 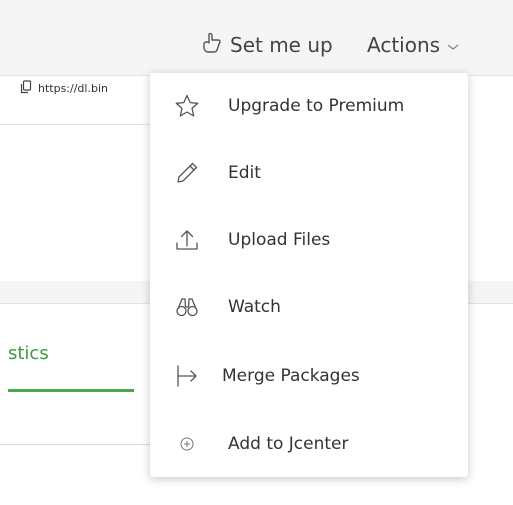 What do you see at coordinates (281, 45) in the screenshot?
I see `set-me-up-label: Set me up` at bounding box center [281, 45].